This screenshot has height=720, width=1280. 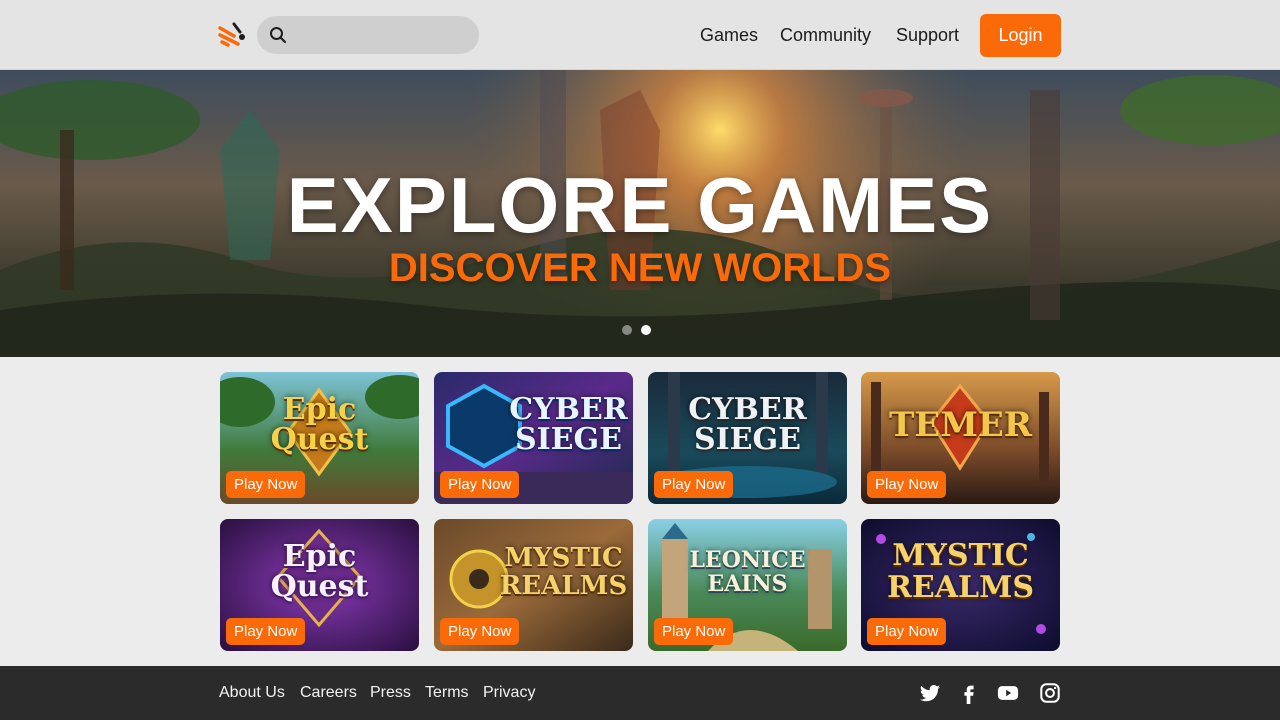 What do you see at coordinates (533, 585) in the screenshot?
I see `game-card-mystic-realms: MYSTIC REALMS Play Now` at bounding box center [533, 585].